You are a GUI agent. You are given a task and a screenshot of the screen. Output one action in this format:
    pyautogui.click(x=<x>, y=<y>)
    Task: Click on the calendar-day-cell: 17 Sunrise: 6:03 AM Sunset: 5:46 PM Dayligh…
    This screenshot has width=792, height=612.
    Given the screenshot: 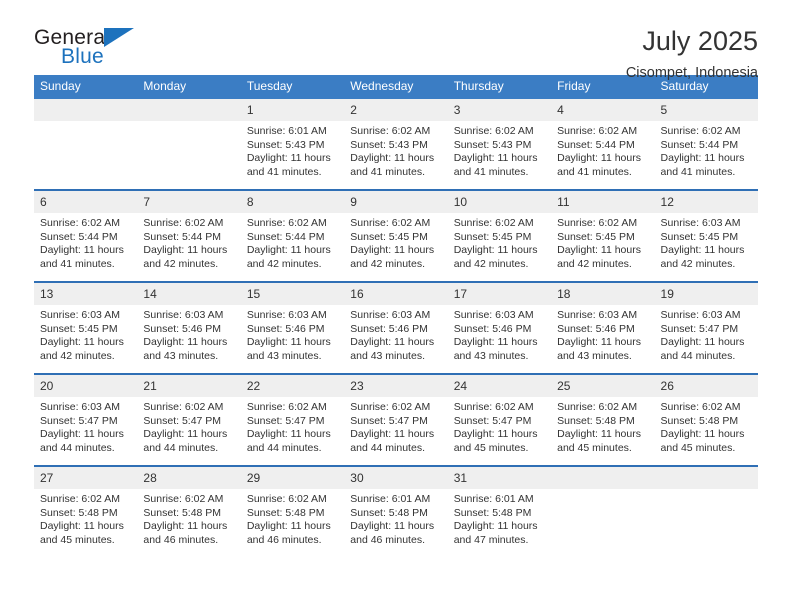 What is the action you would take?
    pyautogui.click(x=499, y=327)
    